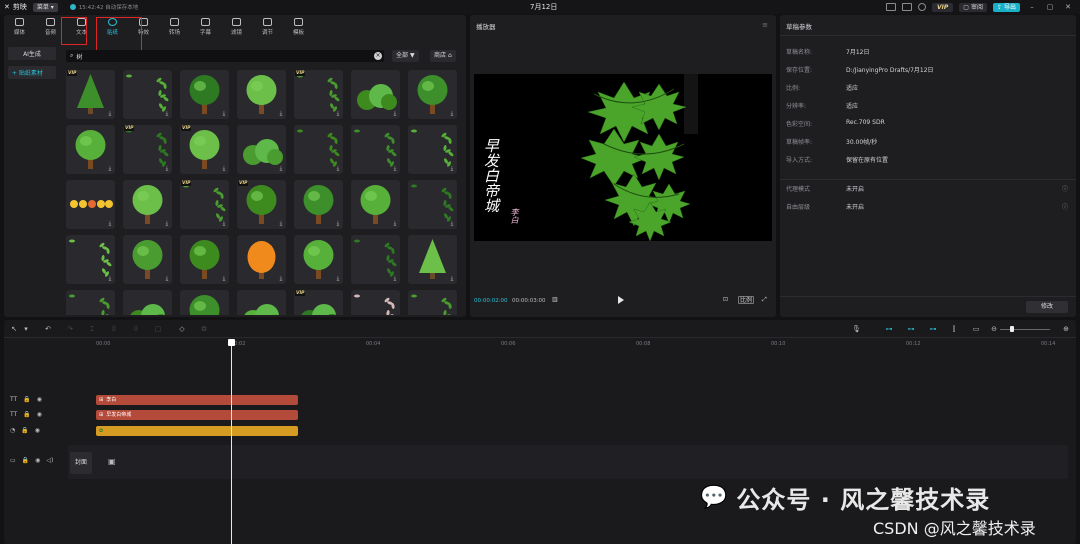 Image resolution: width=1080 pixels, height=544 pixels. Describe the element at coordinates (1006, 7) in the screenshot. I see `export-button: ⇪ 导出` at that location.